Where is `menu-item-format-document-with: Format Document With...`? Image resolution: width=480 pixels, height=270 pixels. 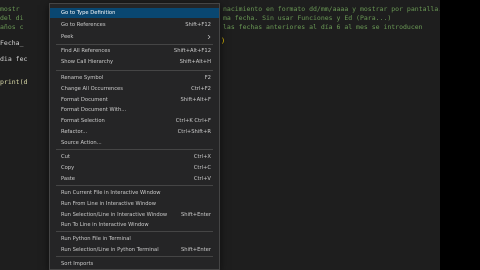 menu-item-format-document-with: Format Document With... is located at coordinates (134, 110).